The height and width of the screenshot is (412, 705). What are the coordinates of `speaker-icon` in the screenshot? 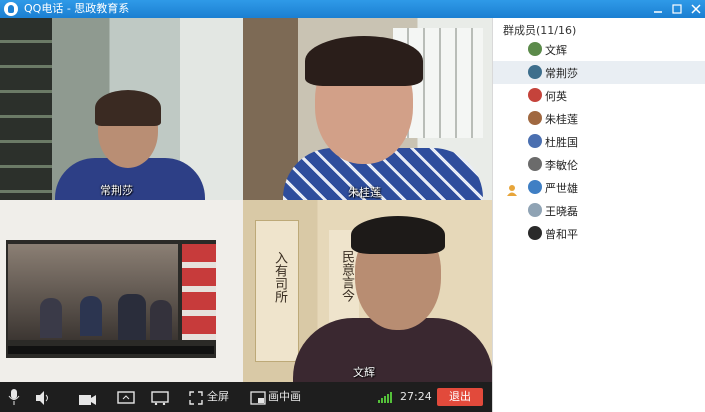 It's located at (43, 399).